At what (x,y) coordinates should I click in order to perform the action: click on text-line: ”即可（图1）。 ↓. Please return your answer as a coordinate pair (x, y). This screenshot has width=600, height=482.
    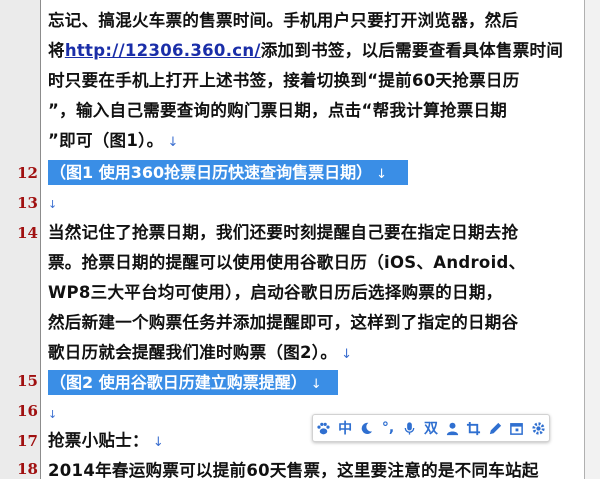
    Looking at the image, I should click on (113, 142).